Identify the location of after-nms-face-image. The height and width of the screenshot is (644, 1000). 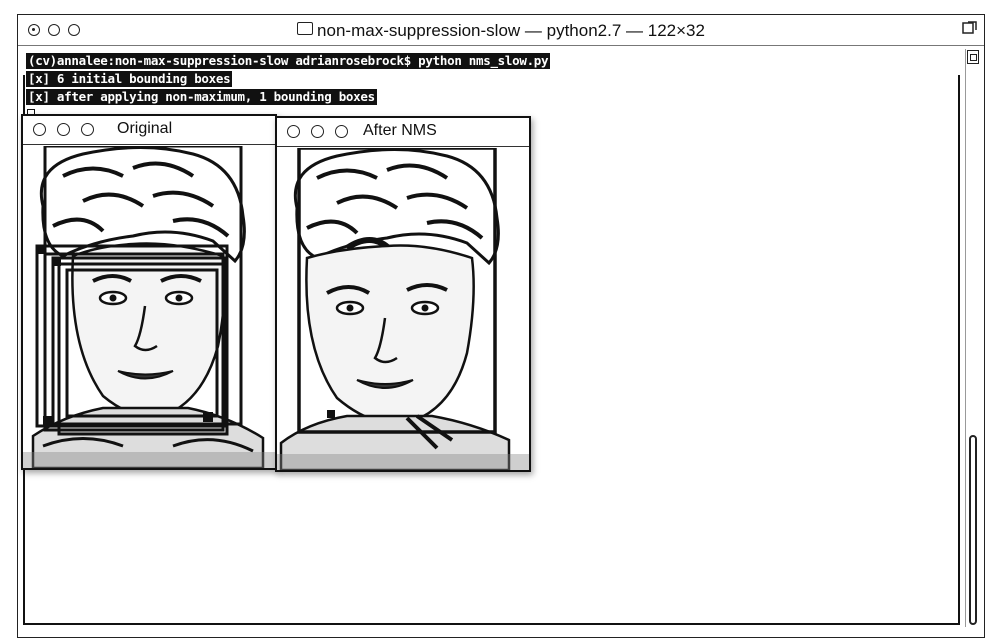
(403, 309).